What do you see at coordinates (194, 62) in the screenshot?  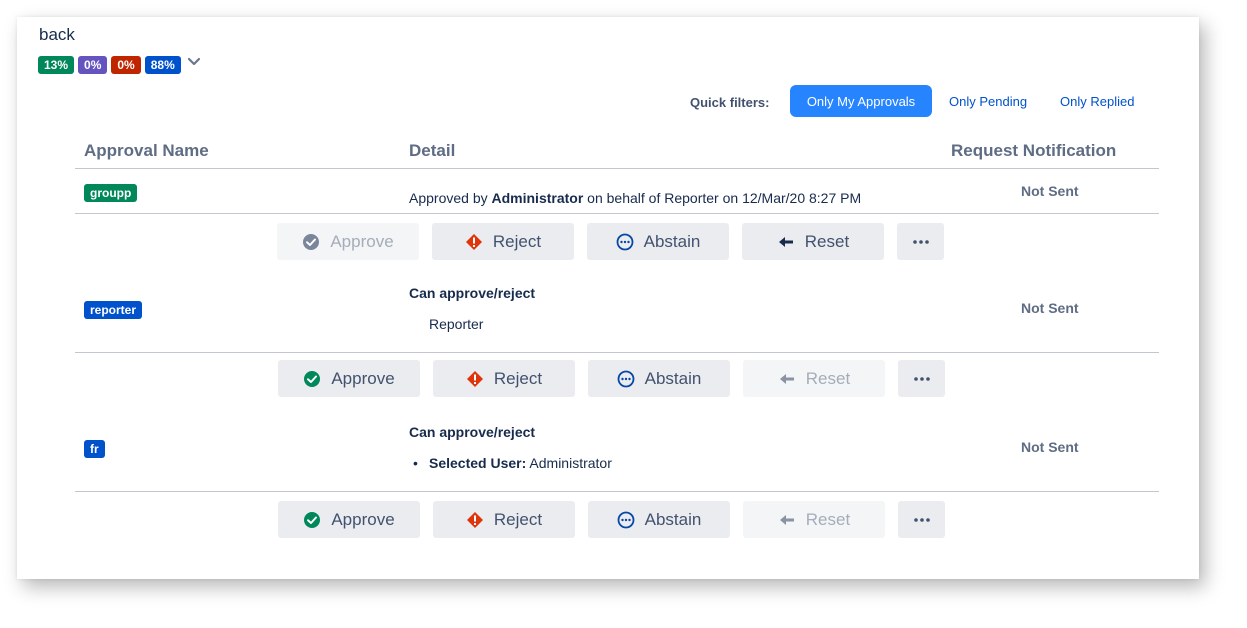 I see `chevron-down-icon` at bounding box center [194, 62].